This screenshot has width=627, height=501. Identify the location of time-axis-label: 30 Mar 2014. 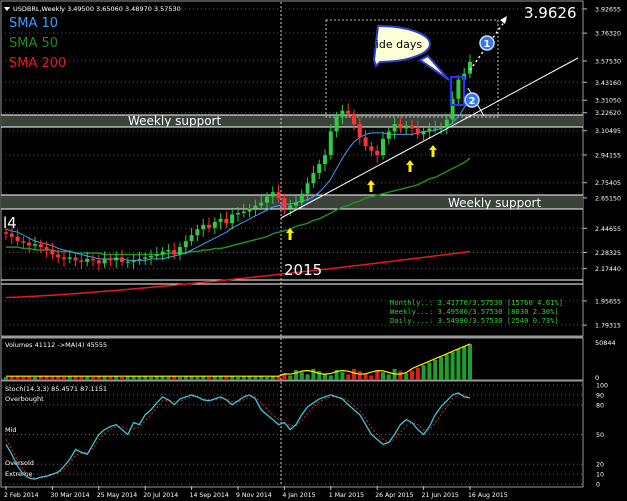
(69, 495).